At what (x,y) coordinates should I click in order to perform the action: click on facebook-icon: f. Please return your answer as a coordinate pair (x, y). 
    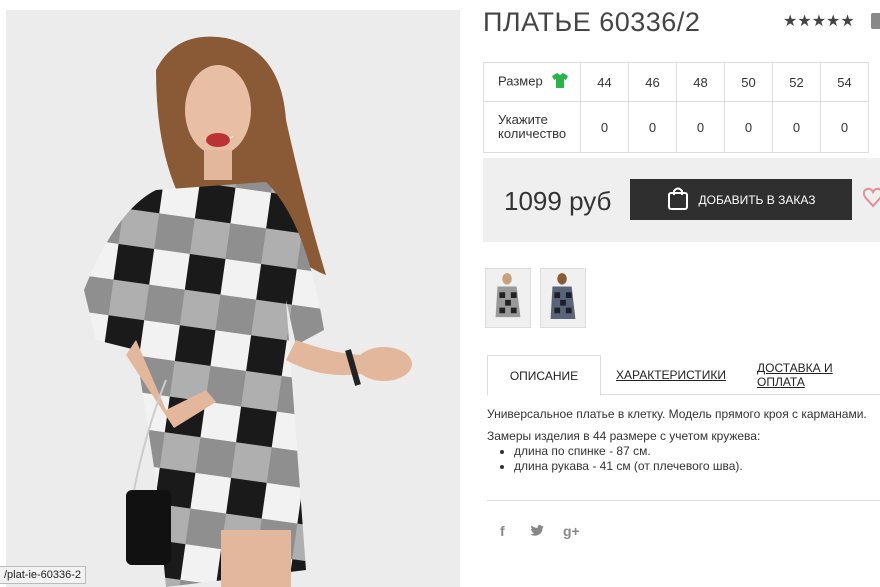
    Looking at the image, I should click on (502, 531).